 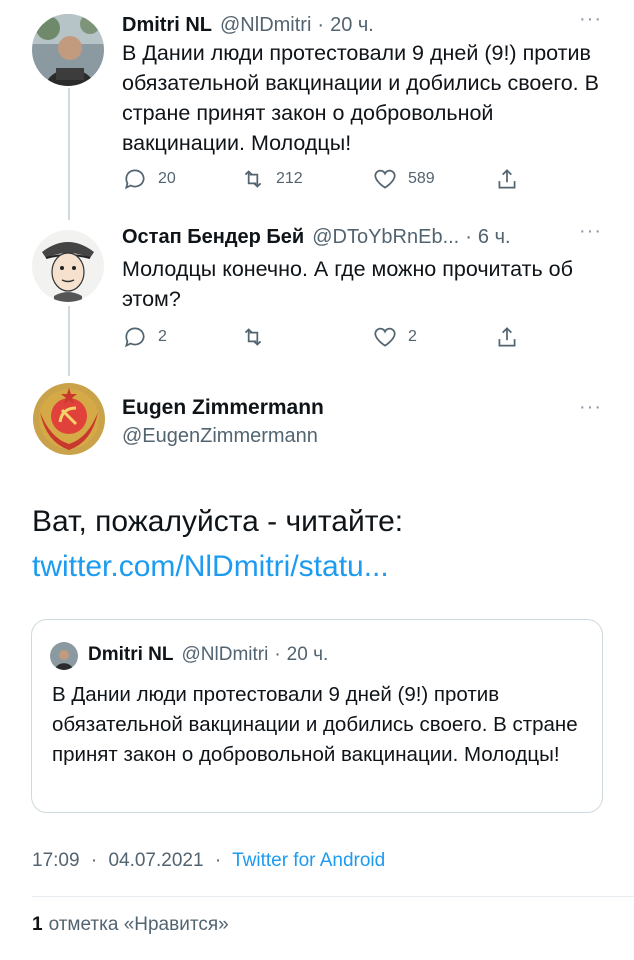 I want to click on like-count: 2, so click(x=412, y=336).